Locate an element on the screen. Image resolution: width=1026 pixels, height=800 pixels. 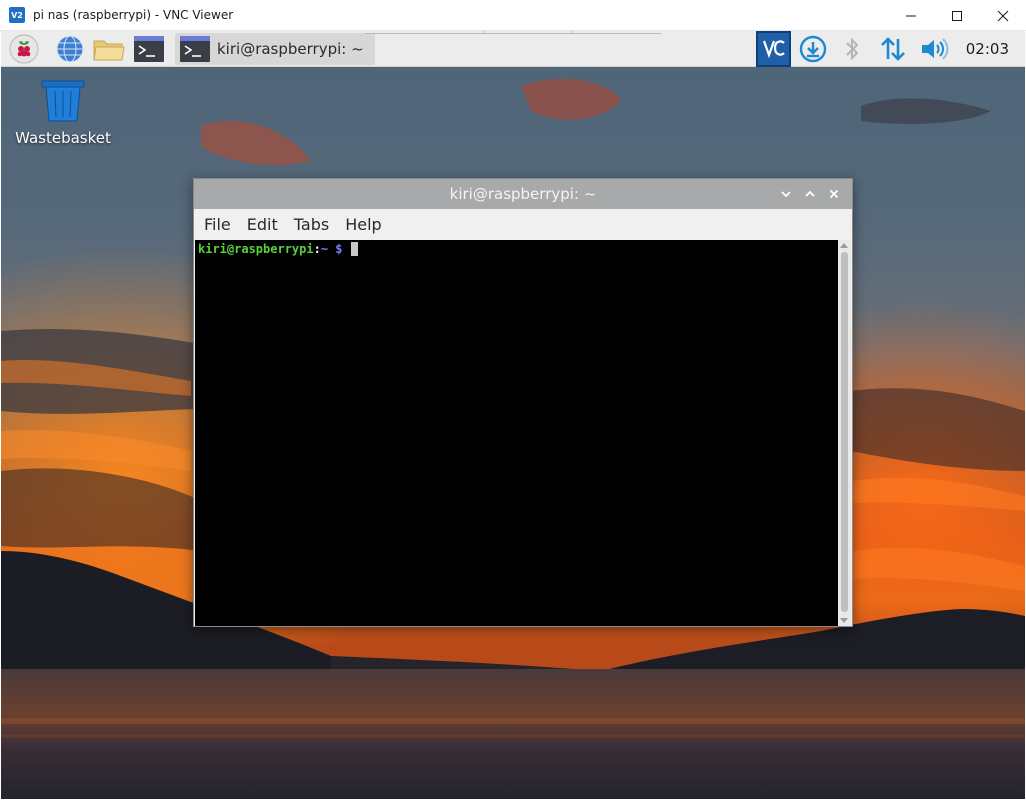
terminal-minimize-button is located at coordinates (786, 194).